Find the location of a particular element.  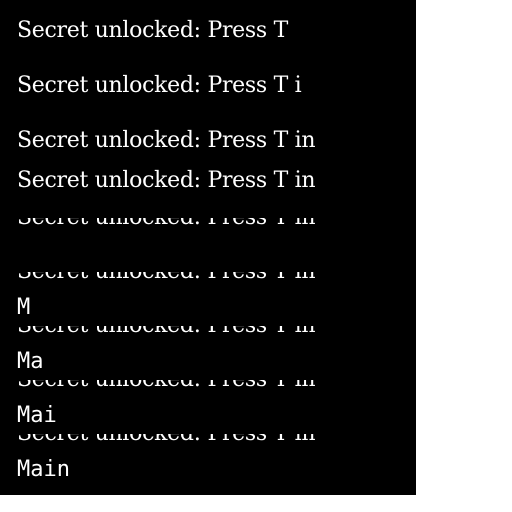

input-echo: M is located at coordinates (24, 307).